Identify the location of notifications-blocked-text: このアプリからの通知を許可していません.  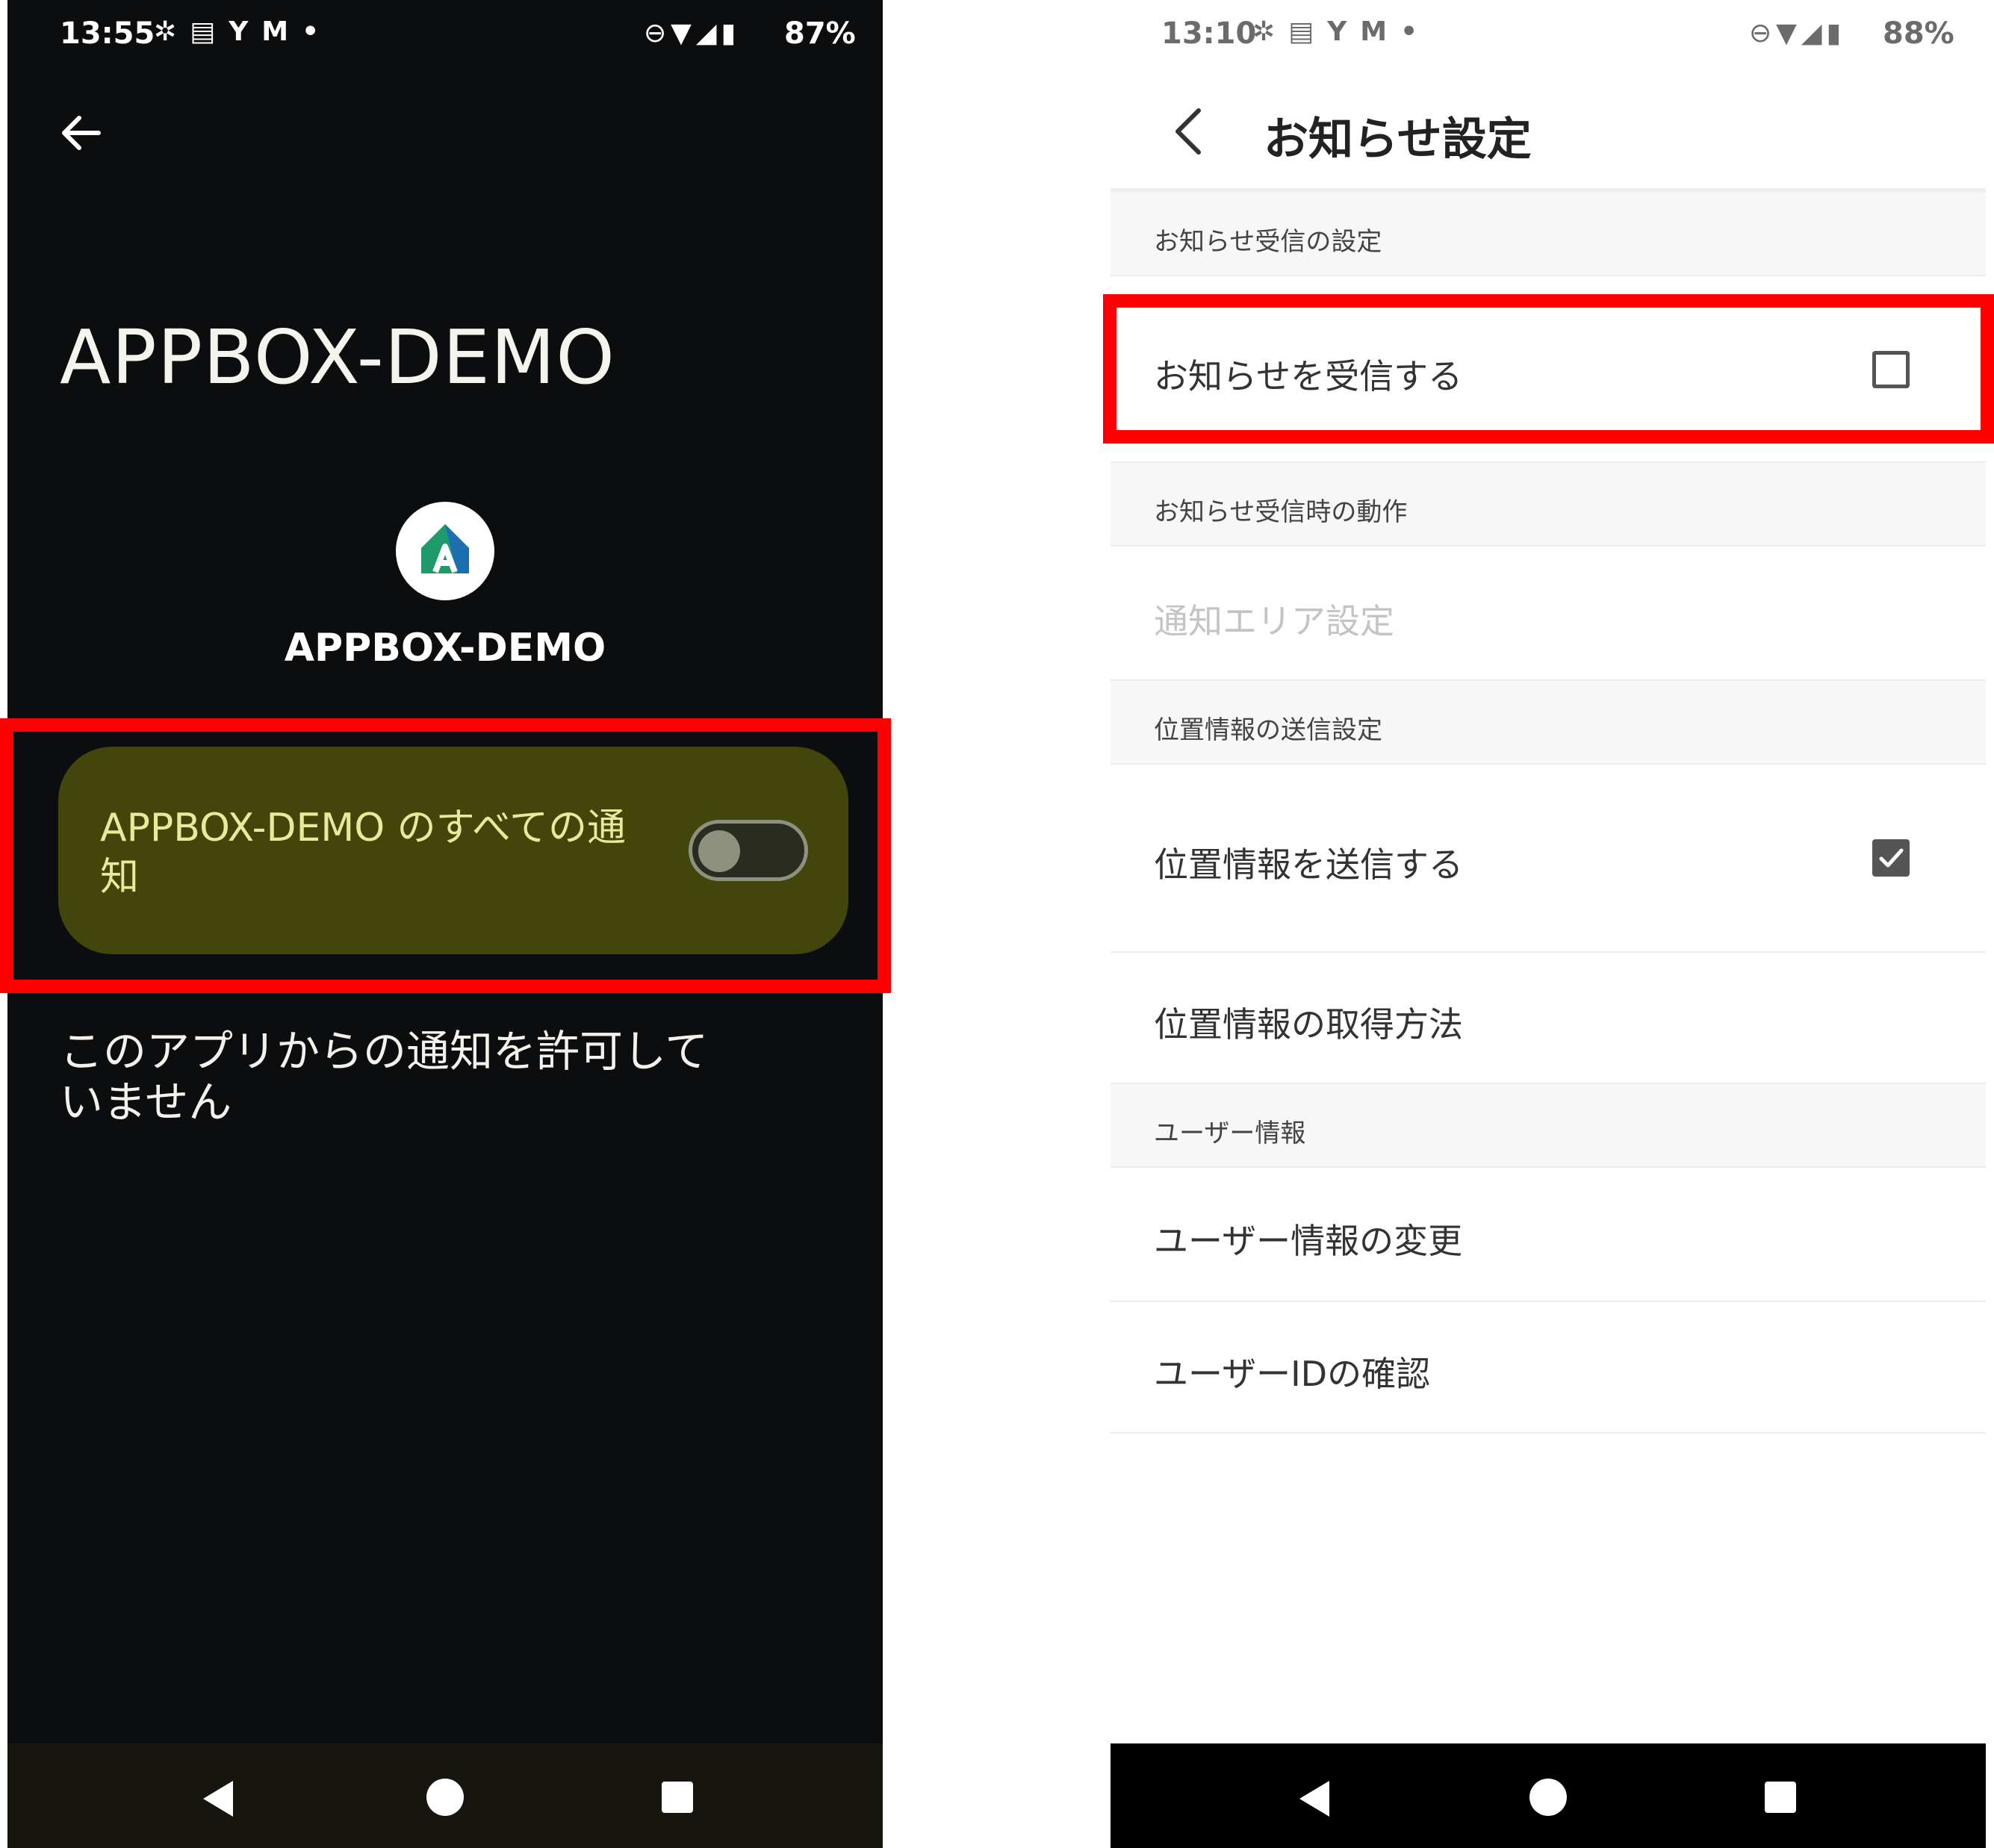
(384, 1076).